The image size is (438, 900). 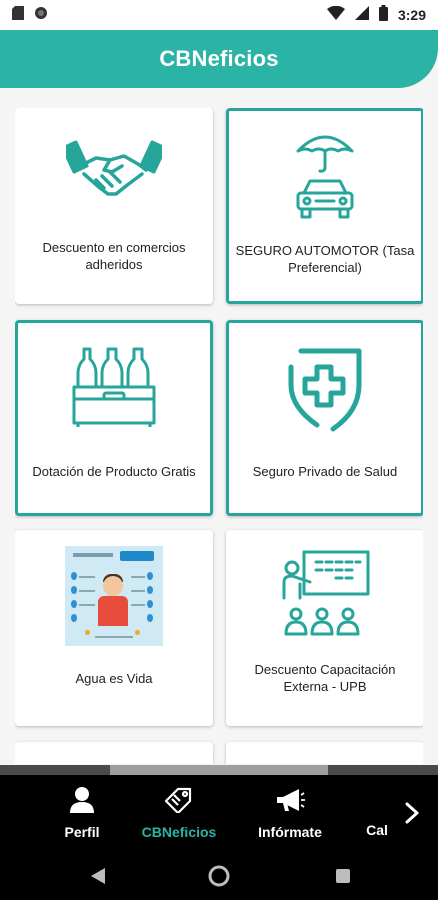 I want to click on app-header: CBNeficios, so click(x=219, y=59).